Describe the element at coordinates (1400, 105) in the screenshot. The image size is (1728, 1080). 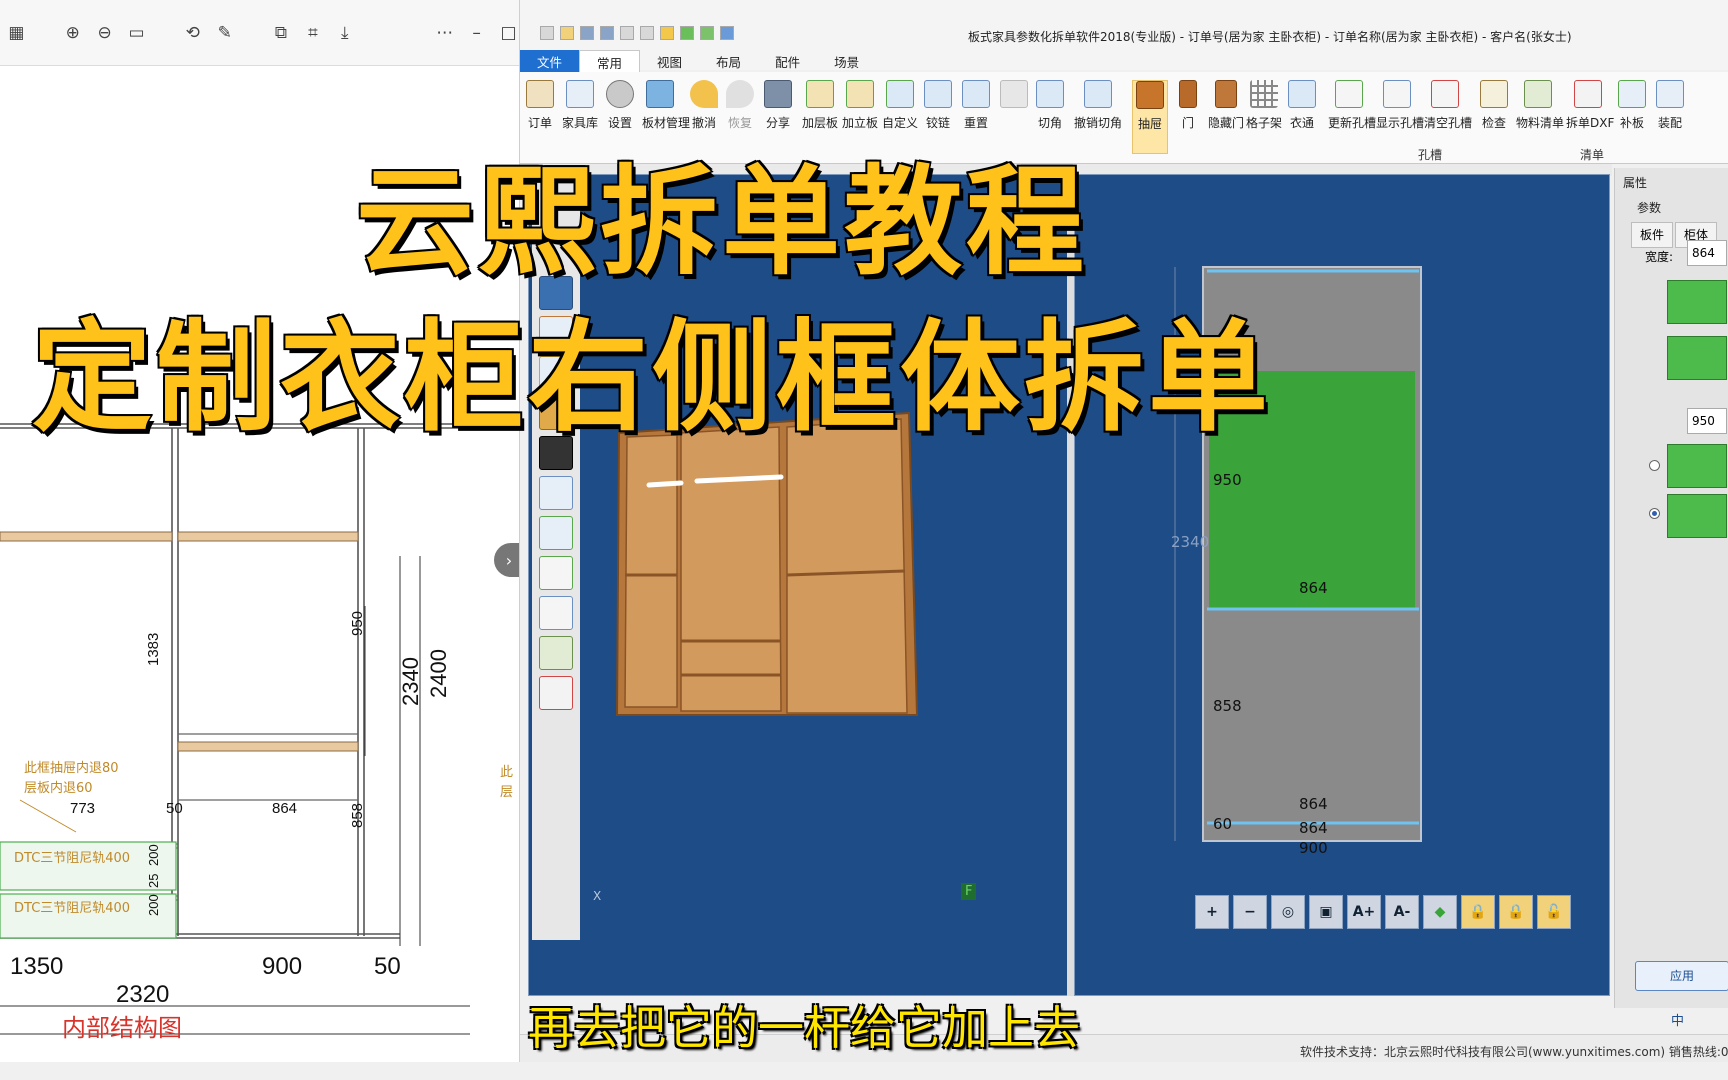
I see `show-holes-button: 显示孔槽` at that location.